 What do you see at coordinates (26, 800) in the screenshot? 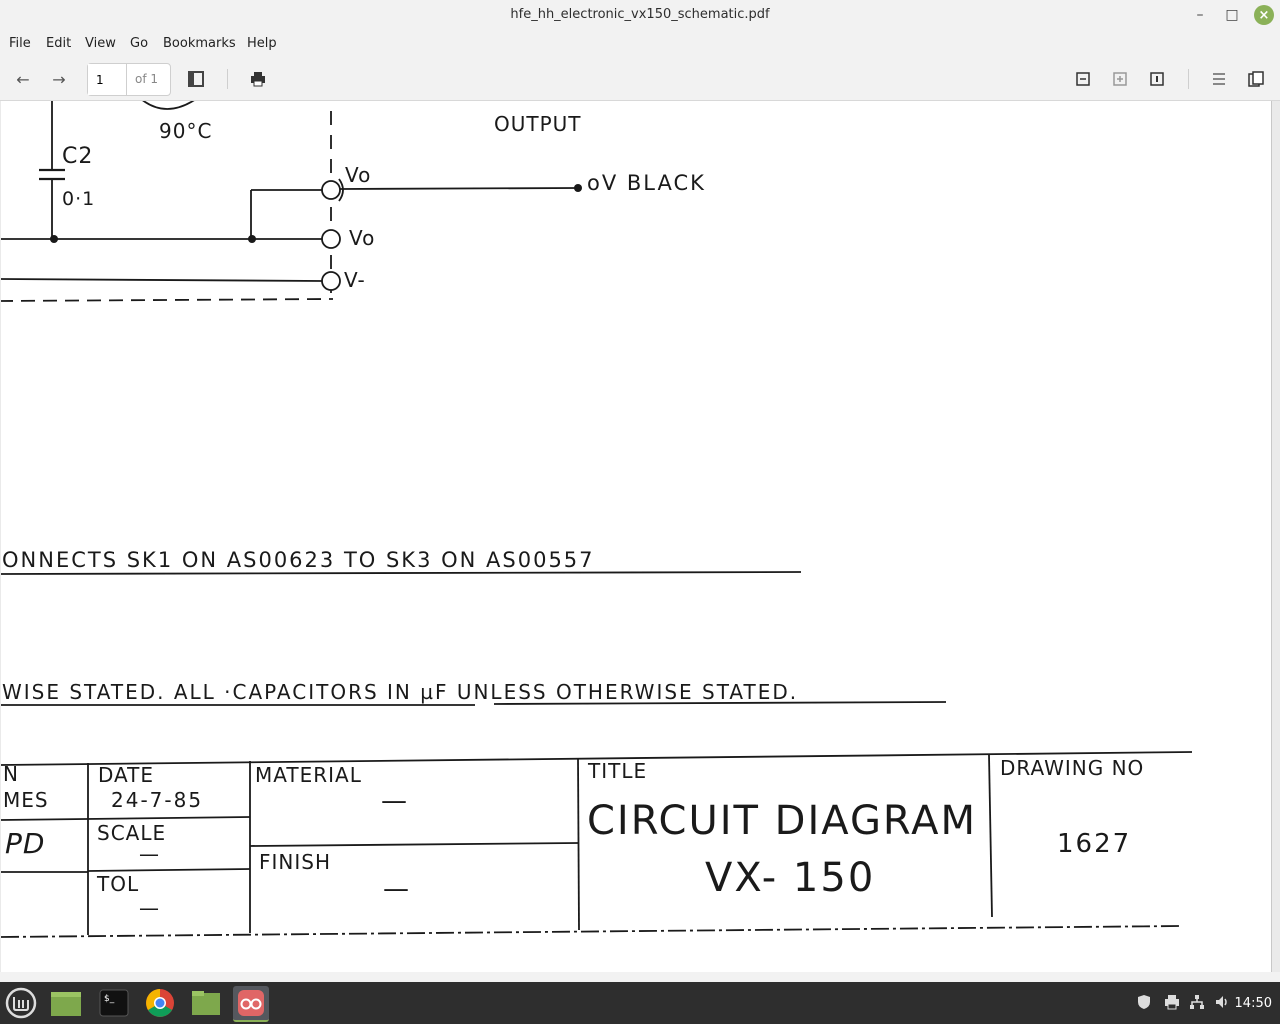
I see `tb-left-names: MES` at bounding box center [26, 800].